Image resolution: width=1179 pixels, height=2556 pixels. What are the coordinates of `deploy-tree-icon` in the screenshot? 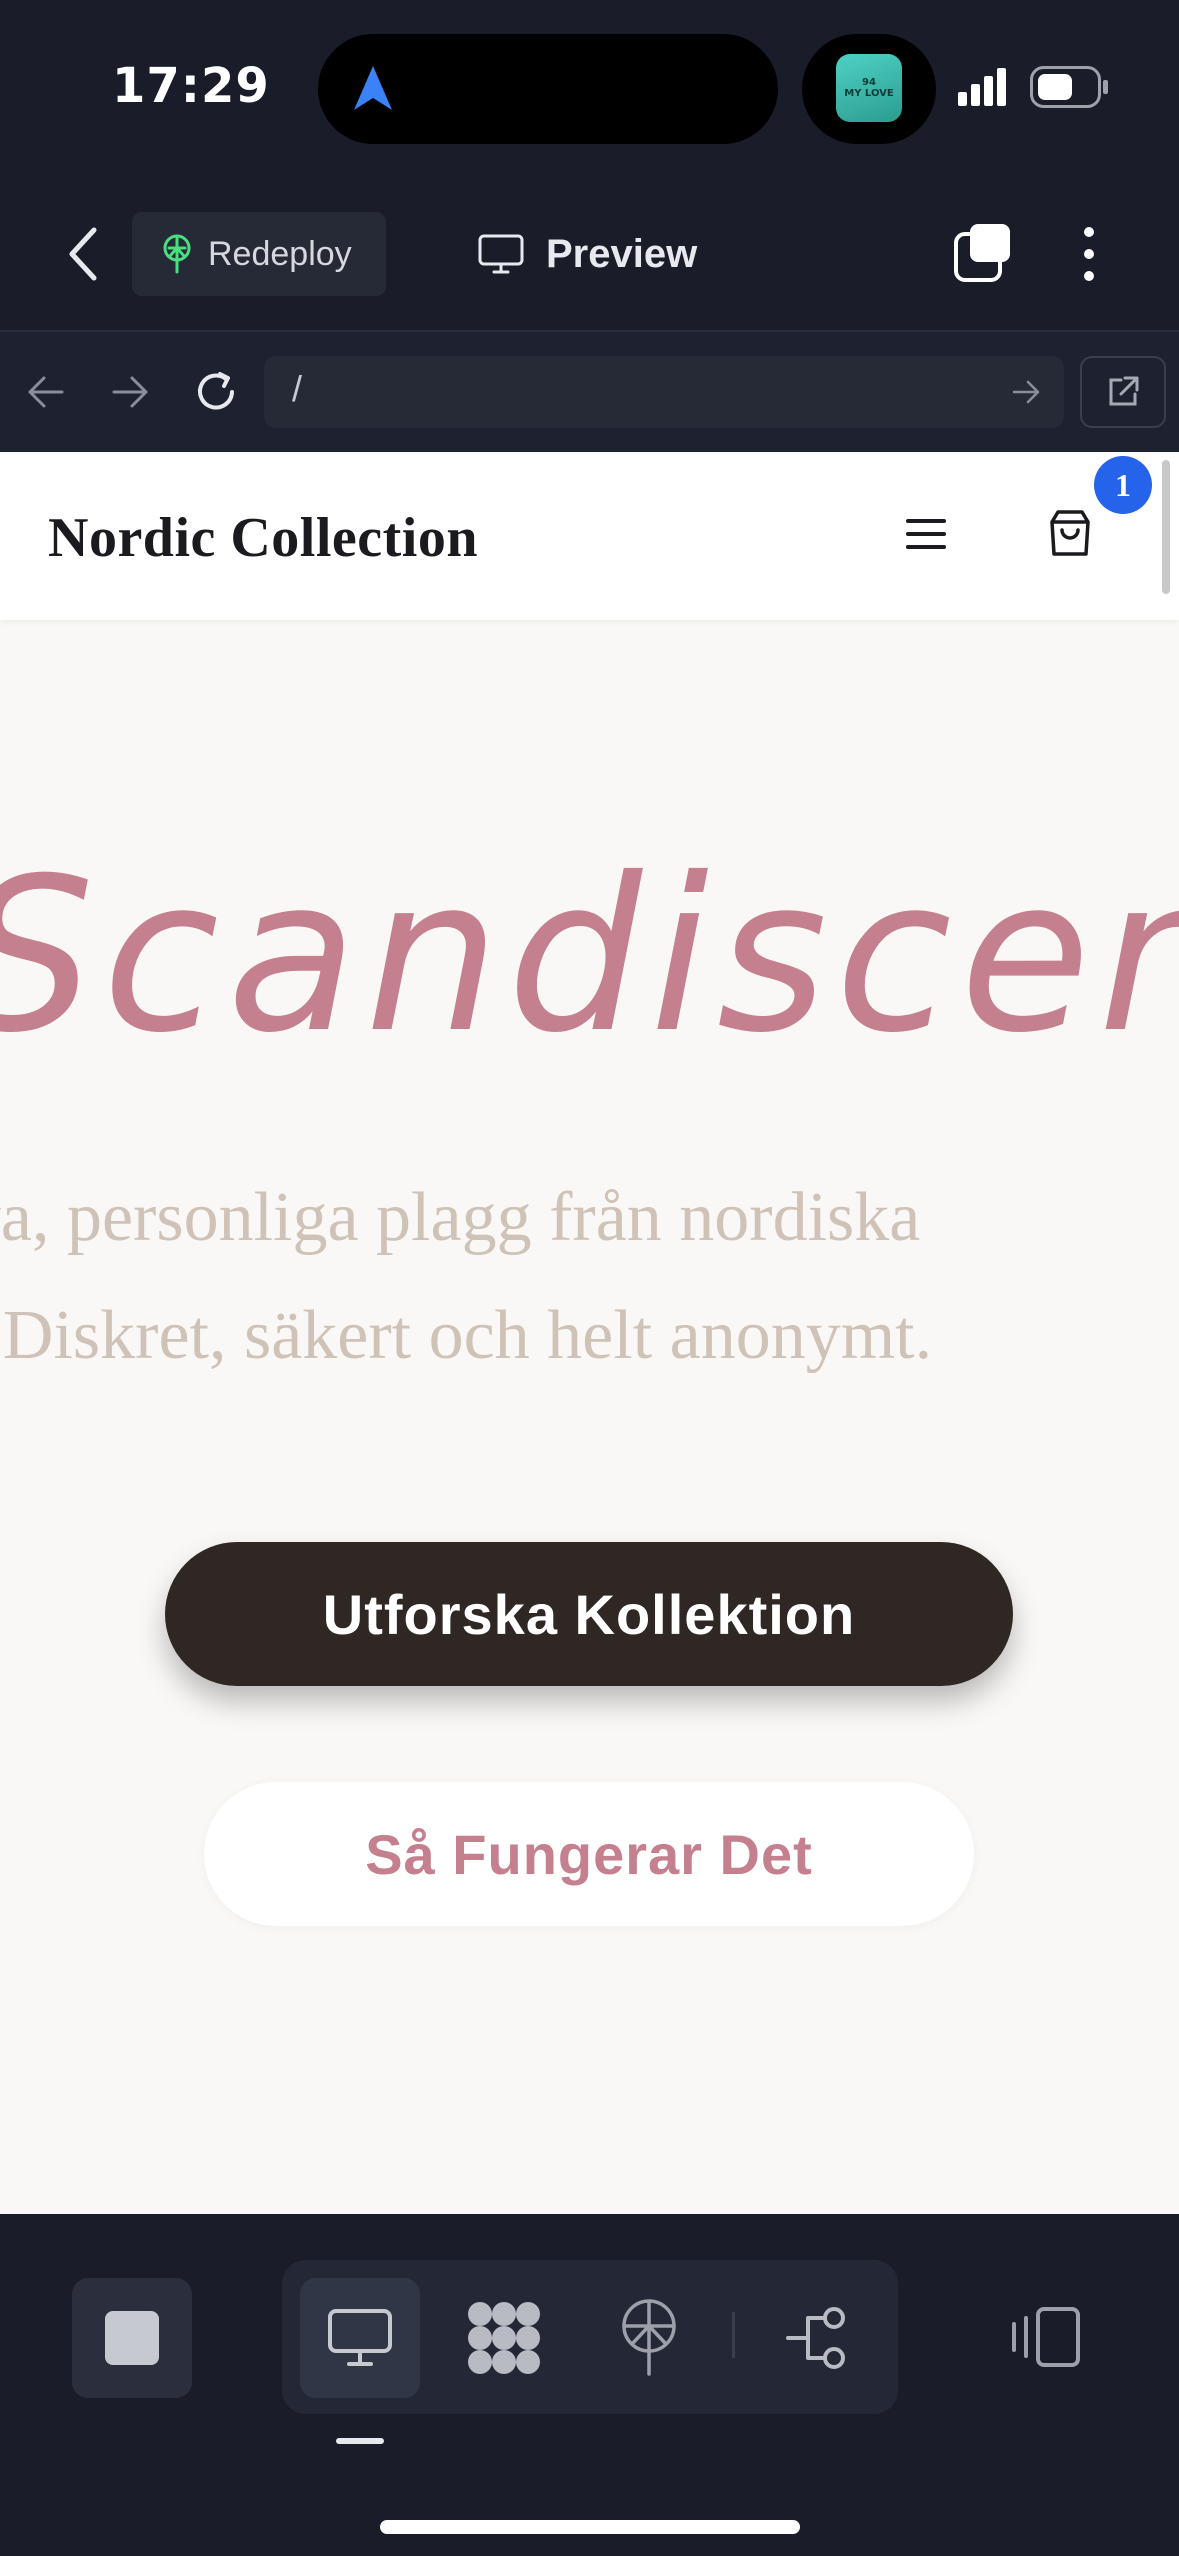 It's located at (177, 254).